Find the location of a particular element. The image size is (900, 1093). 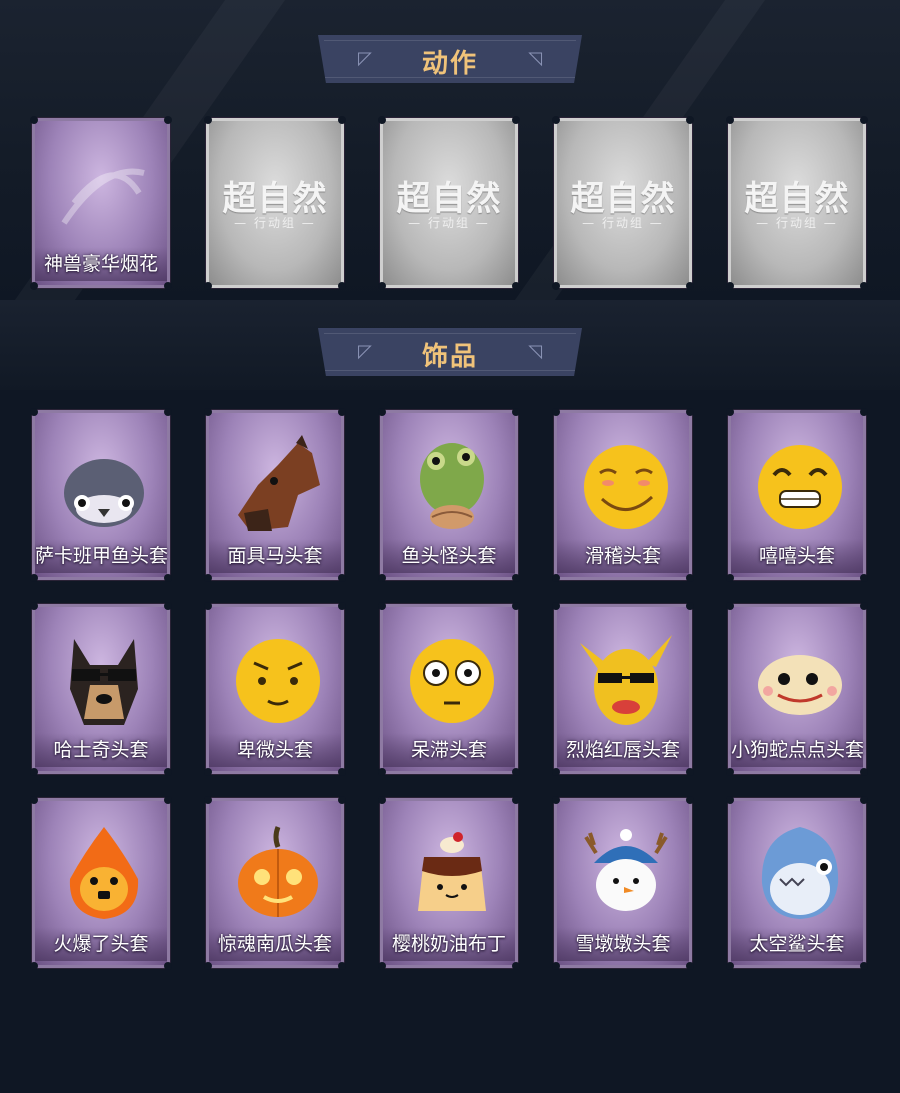

card-label: 烈焰红唇头套 is located at coordinates (623, 750).